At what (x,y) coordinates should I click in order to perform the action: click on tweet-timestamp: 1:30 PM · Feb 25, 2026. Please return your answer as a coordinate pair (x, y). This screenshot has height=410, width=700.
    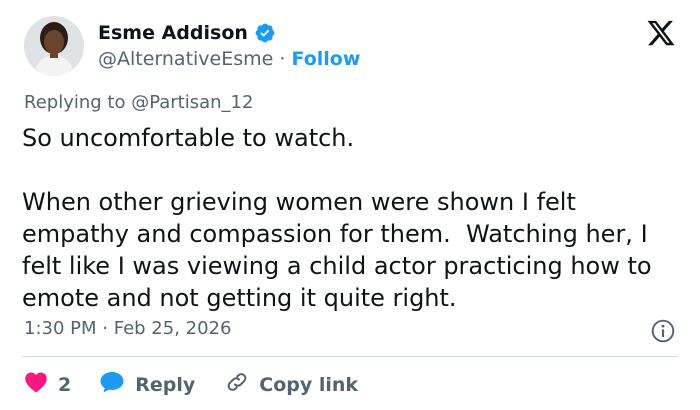
    Looking at the image, I should click on (127, 328).